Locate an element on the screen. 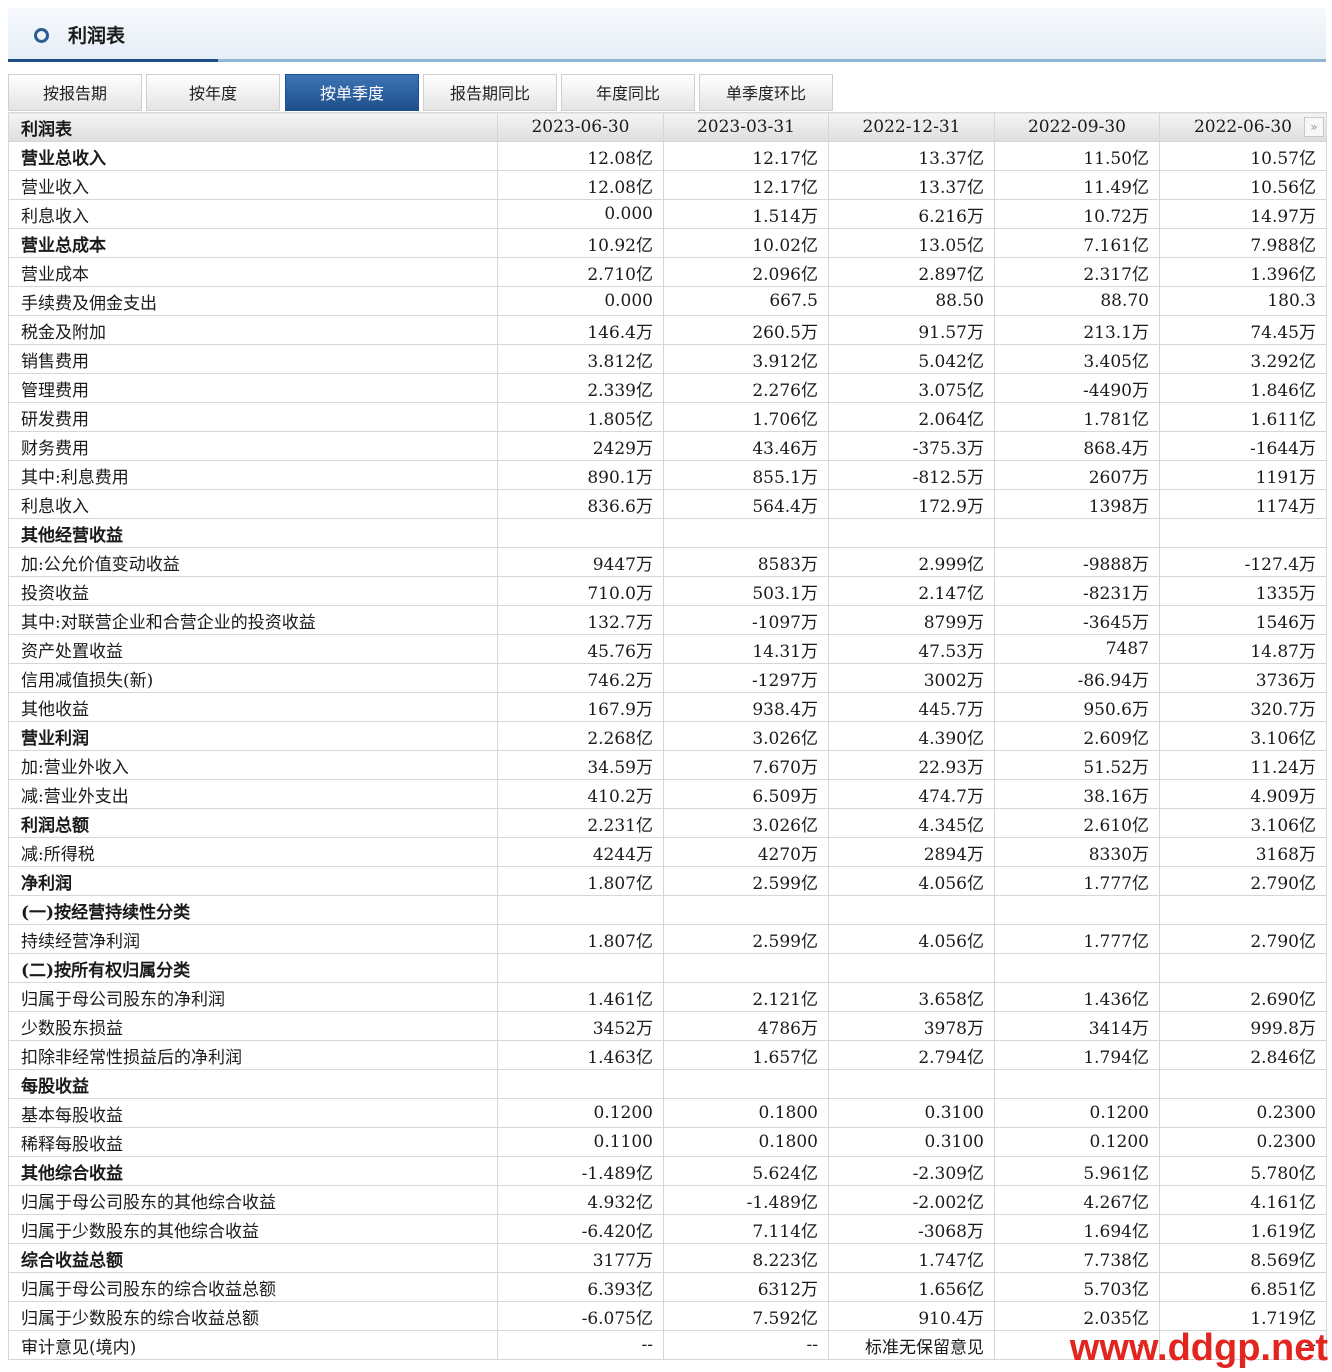 The width and height of the screenshot is (1332, 1372). row-label: 净利润 is located at coordinates (253, 881).